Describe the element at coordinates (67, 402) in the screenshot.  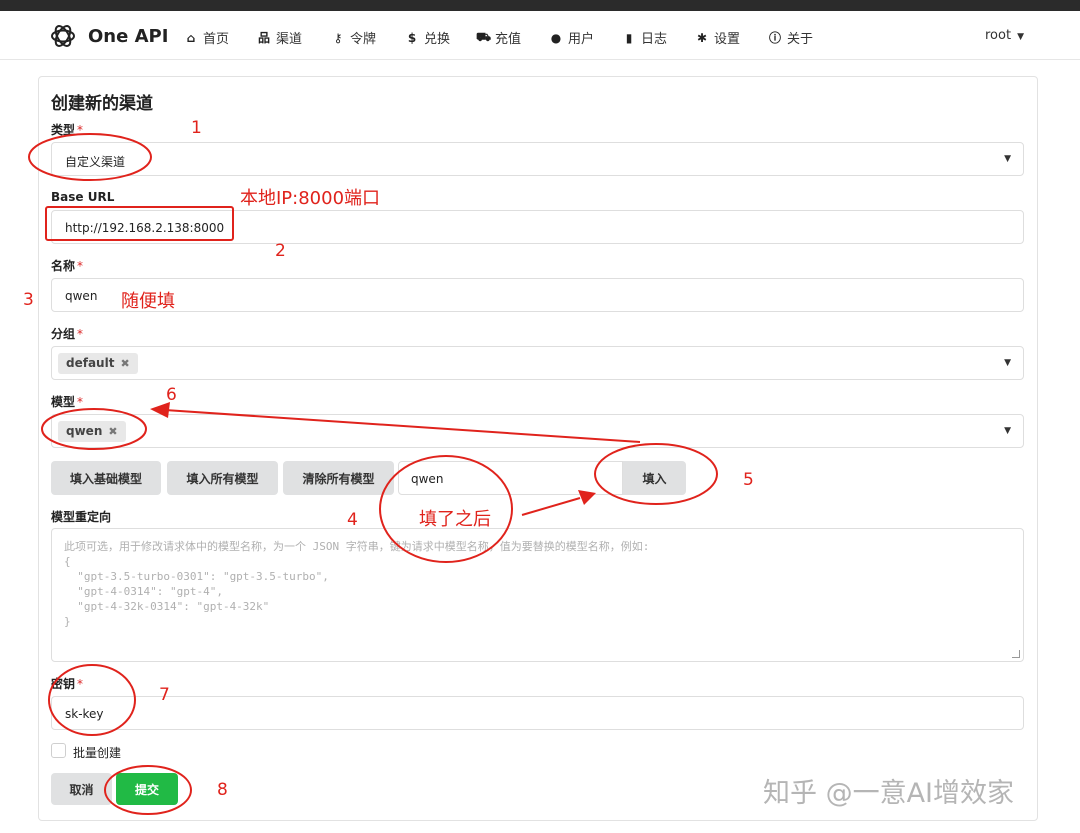
I see `models-label: 模型 *` at that location.